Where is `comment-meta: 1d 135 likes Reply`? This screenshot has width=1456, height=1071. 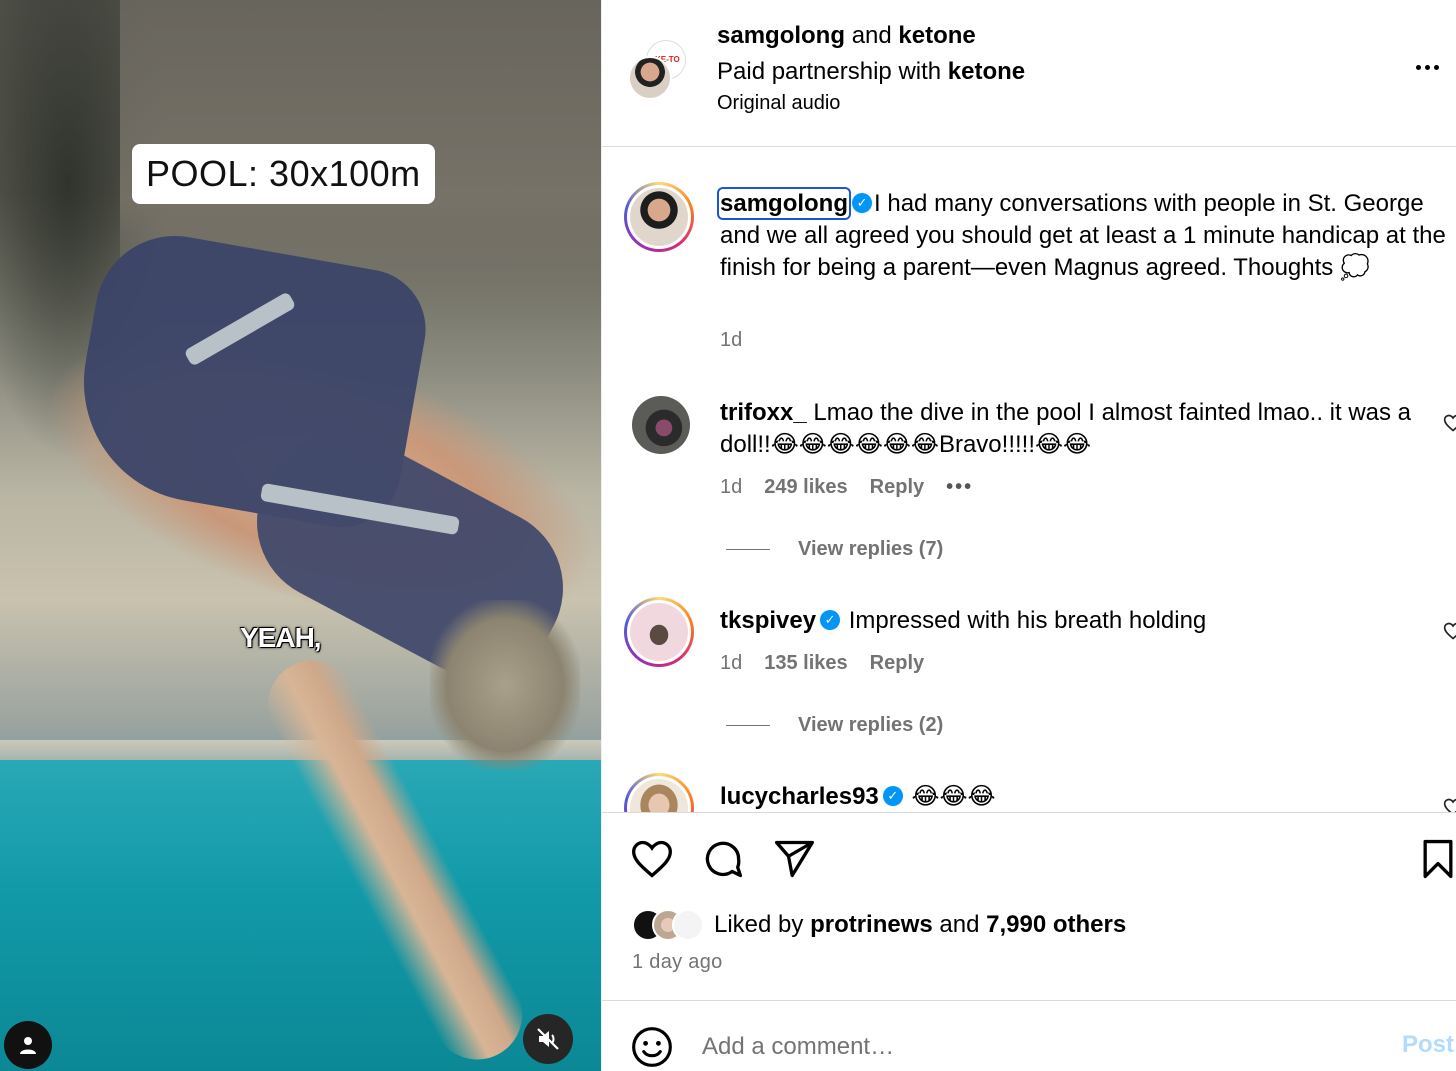 comment-meta: 1d 135 likes Reply is located at coordinates (822, 663).